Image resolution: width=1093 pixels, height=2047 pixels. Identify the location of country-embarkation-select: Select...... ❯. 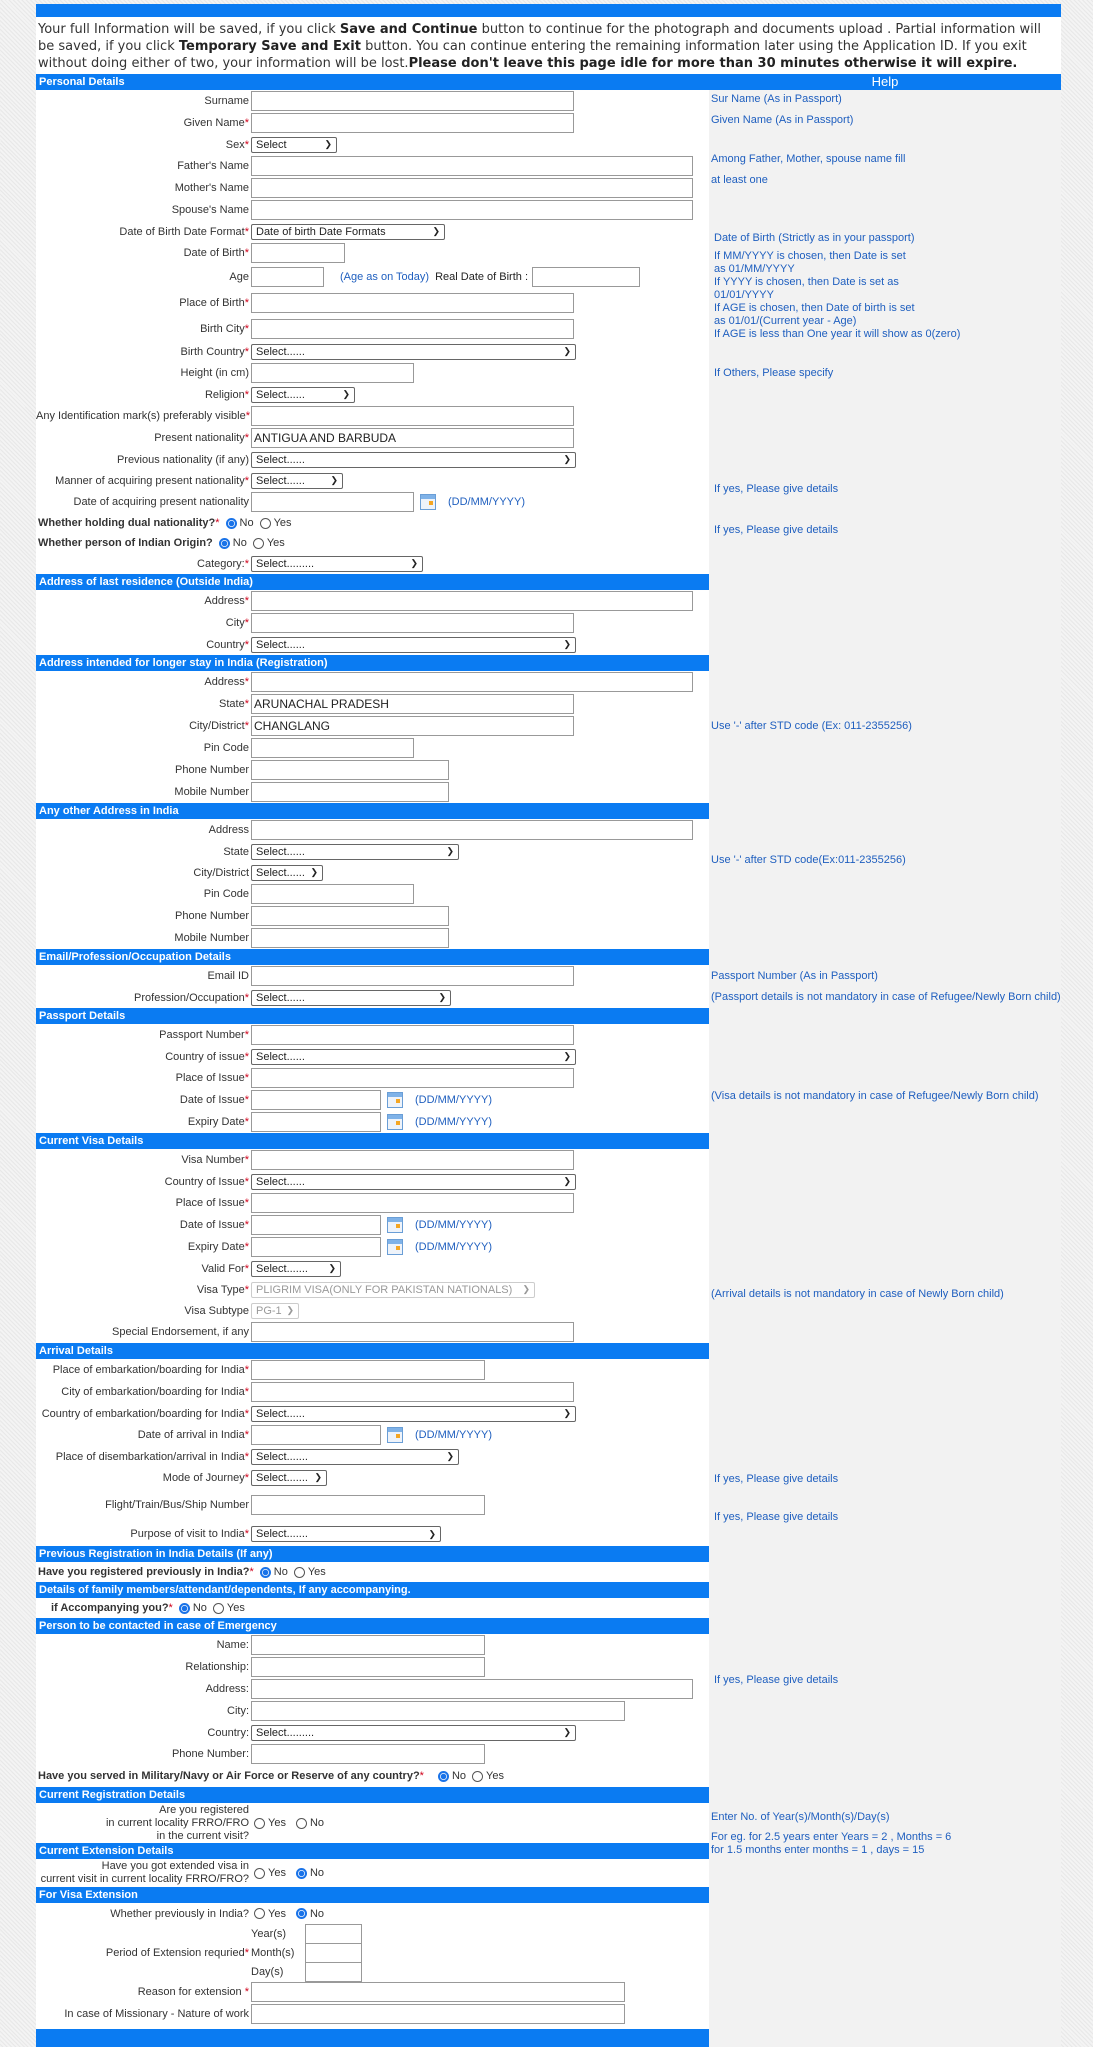
(413, 1413).